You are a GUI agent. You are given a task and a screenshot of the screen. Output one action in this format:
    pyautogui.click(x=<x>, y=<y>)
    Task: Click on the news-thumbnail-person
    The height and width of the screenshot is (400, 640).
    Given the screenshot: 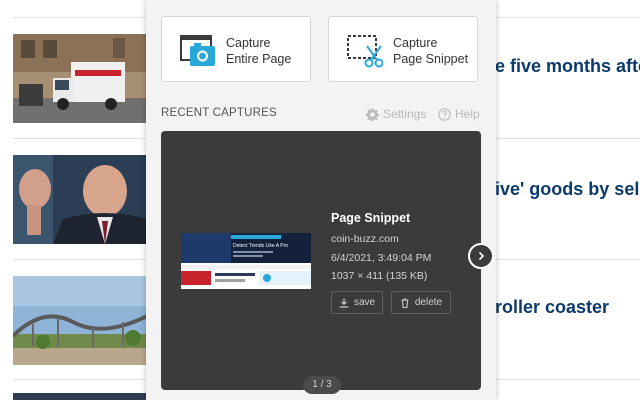 What is the action you would take?
    pyautogui.click(x=80, y=199)
    